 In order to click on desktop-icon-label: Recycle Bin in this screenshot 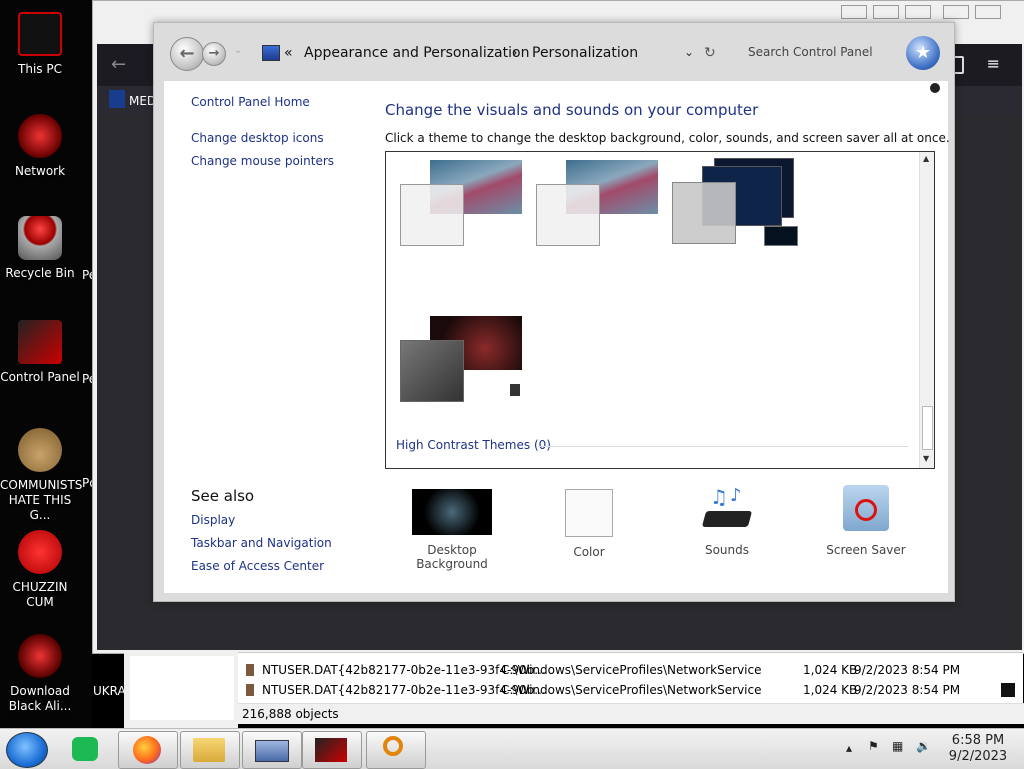, I will do `click(40, 273)`.